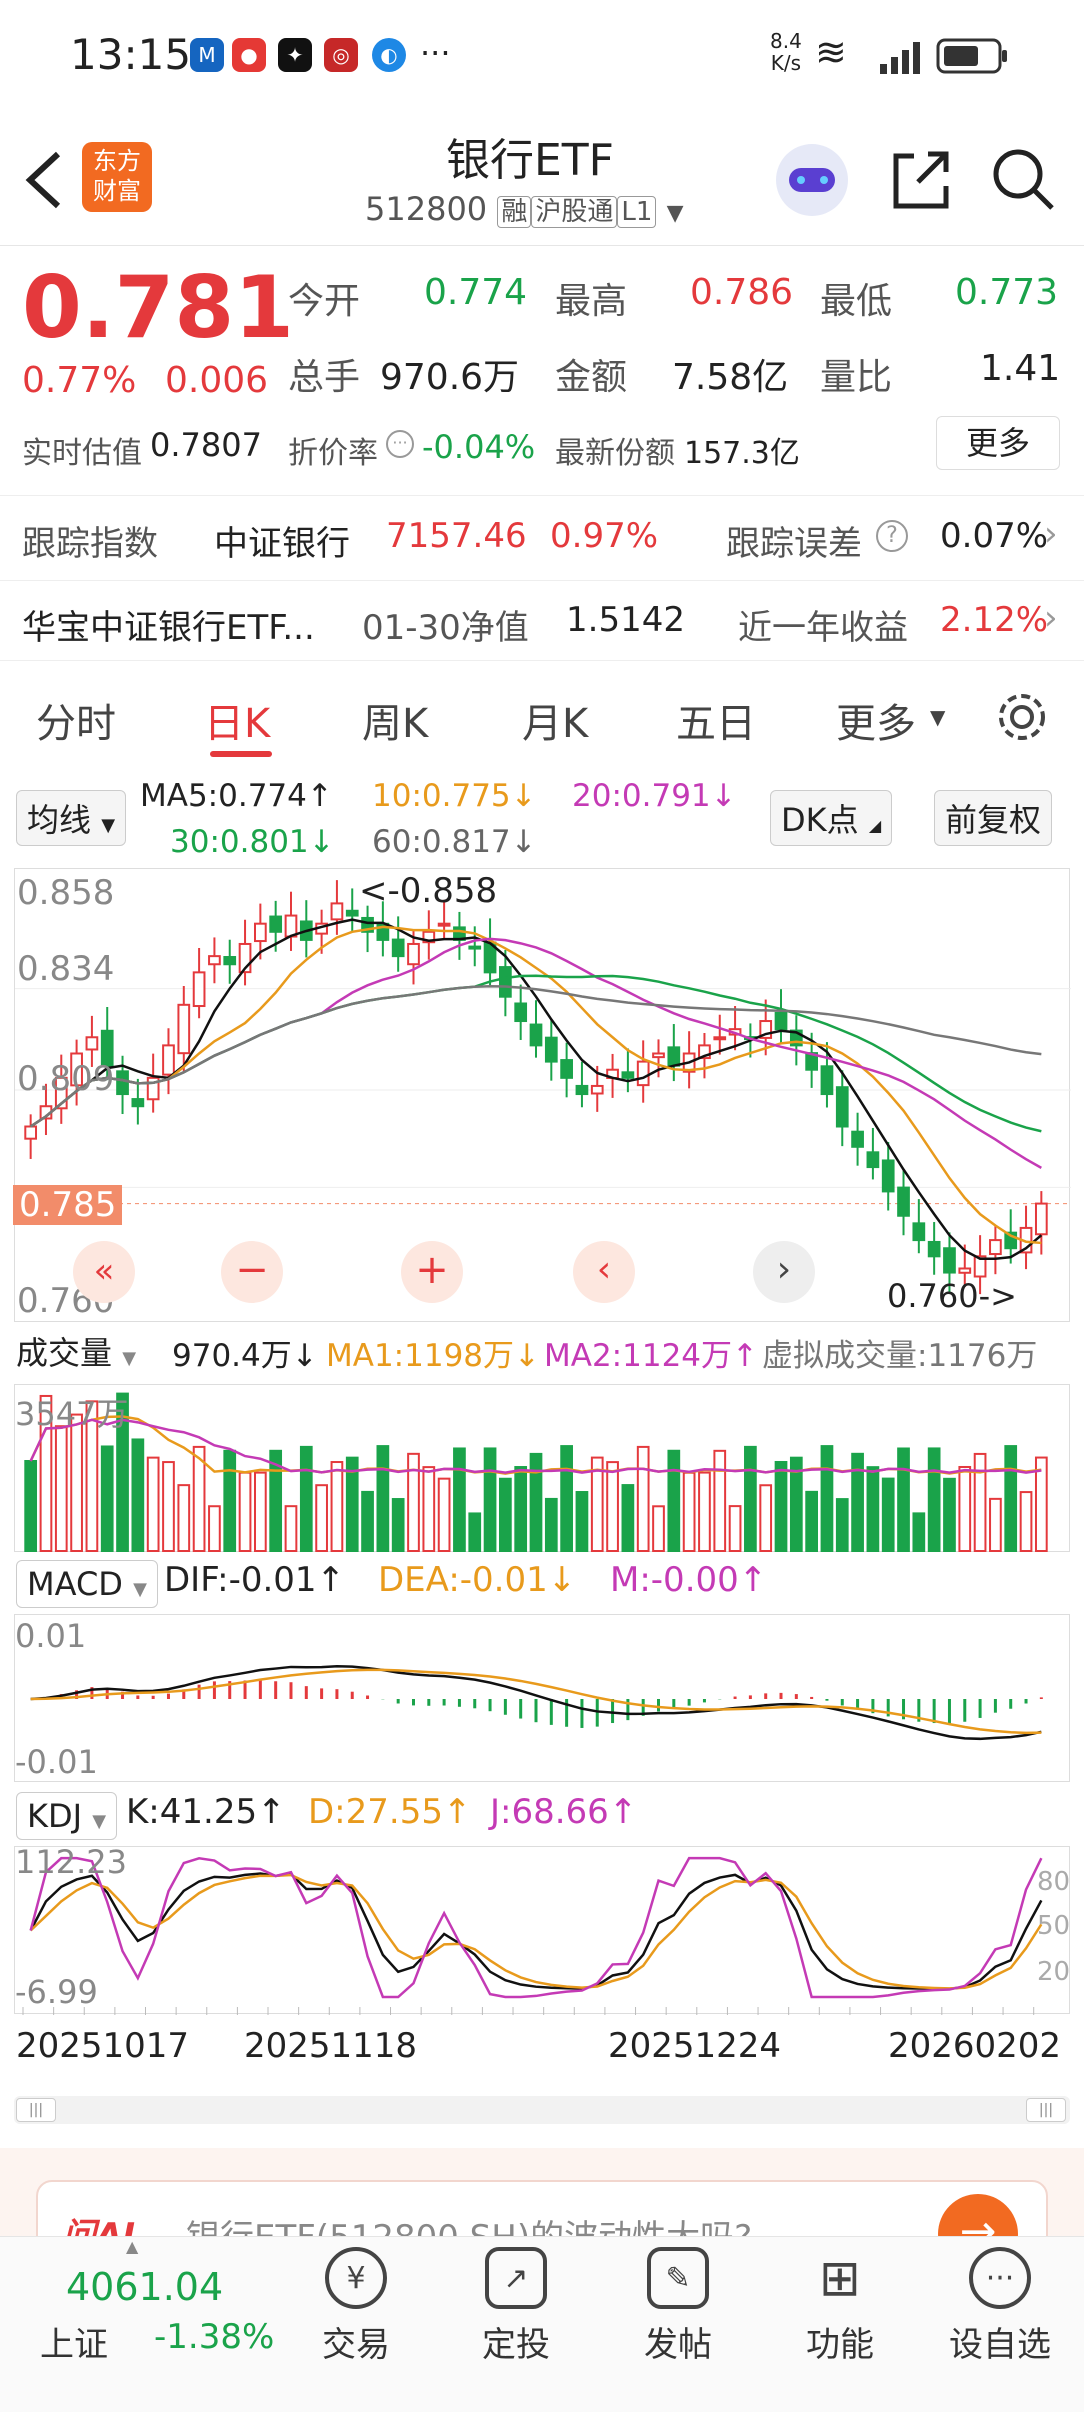 This screenshot has height=2412, width=1084. I want to click on macd-dea: DEA:-0.01↓, so click(477, 1580).